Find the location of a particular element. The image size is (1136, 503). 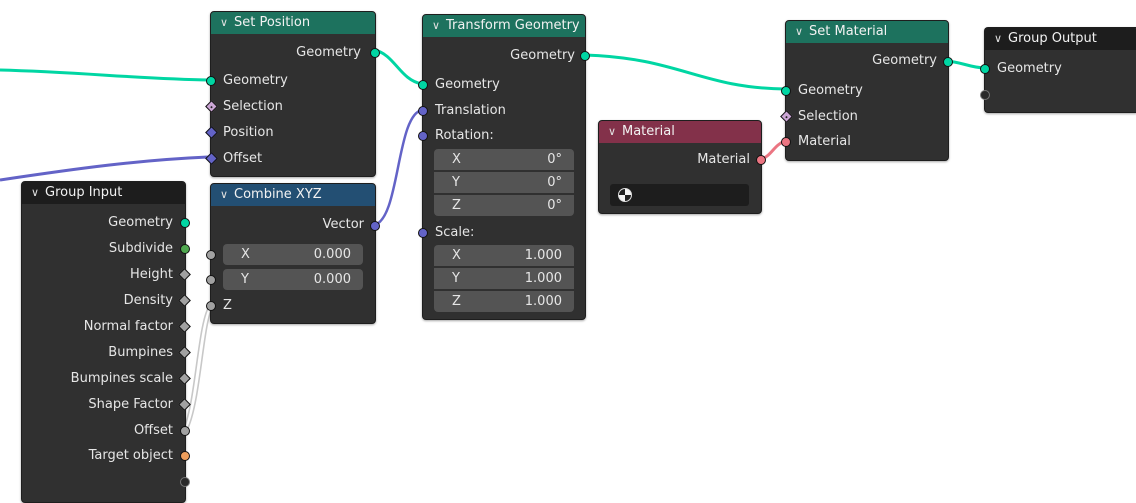

rotation-z-field: Z 0° is located at coordinates (504, 205).